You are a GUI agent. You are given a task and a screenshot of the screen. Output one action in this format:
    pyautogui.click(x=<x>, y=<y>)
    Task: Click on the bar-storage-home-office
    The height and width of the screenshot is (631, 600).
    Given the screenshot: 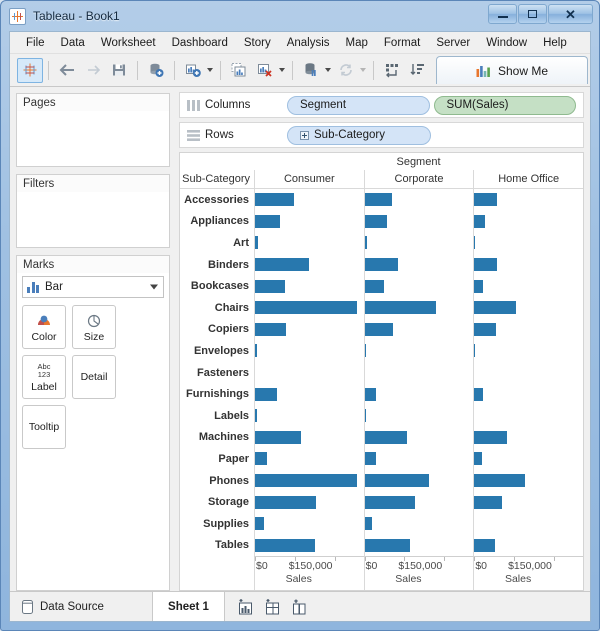 What is the action you would take?
    pyautogui.click(x=488, y=502)
    